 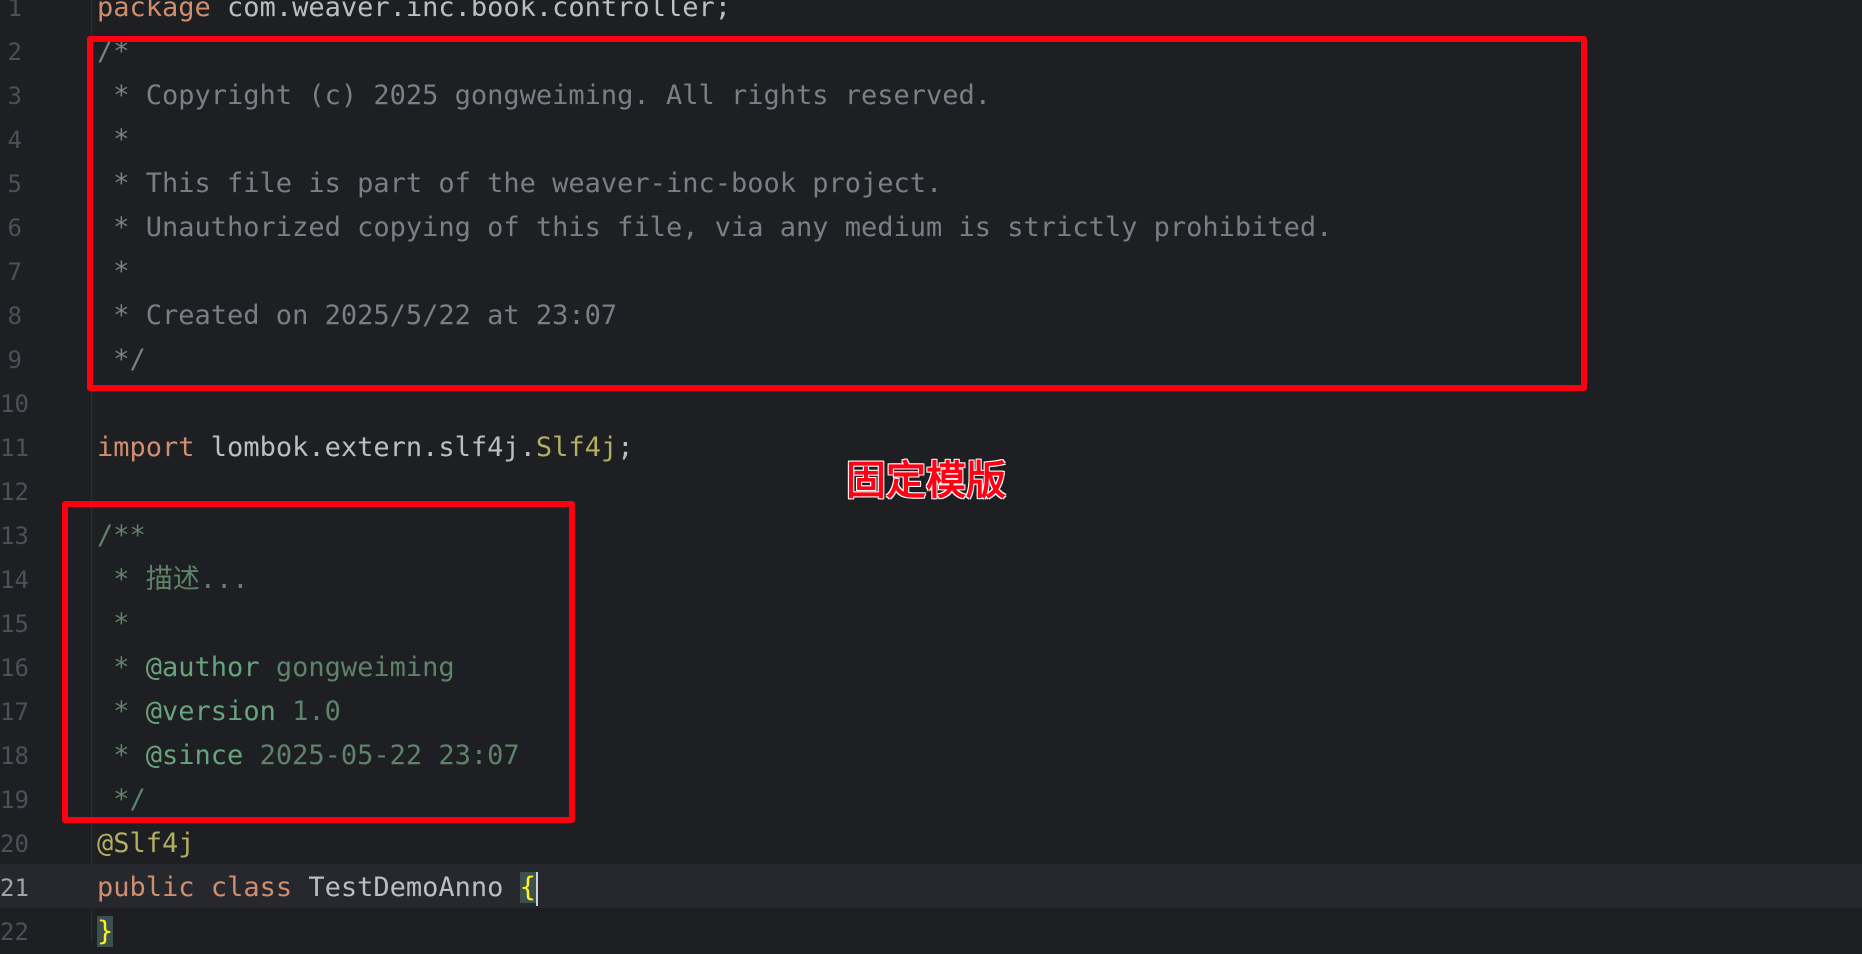 What do you see at coordinates (14, 316) in the screenshot?
I see `line-number: 8` at bounding box center [14, 316].